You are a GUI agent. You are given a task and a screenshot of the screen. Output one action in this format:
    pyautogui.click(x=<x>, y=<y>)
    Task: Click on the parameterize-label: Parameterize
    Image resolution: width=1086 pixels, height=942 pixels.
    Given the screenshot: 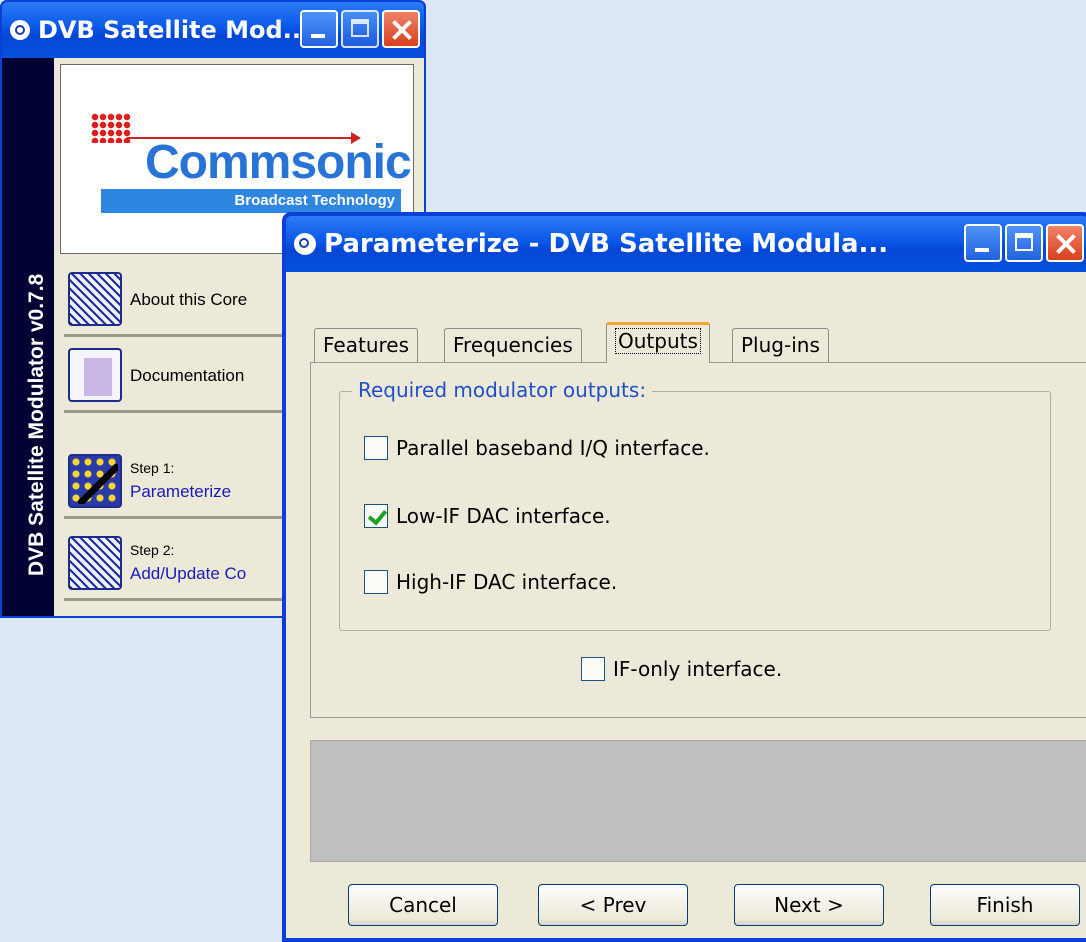 What is the action you would take?
    pyautogui.click(x=181, y=491)
    